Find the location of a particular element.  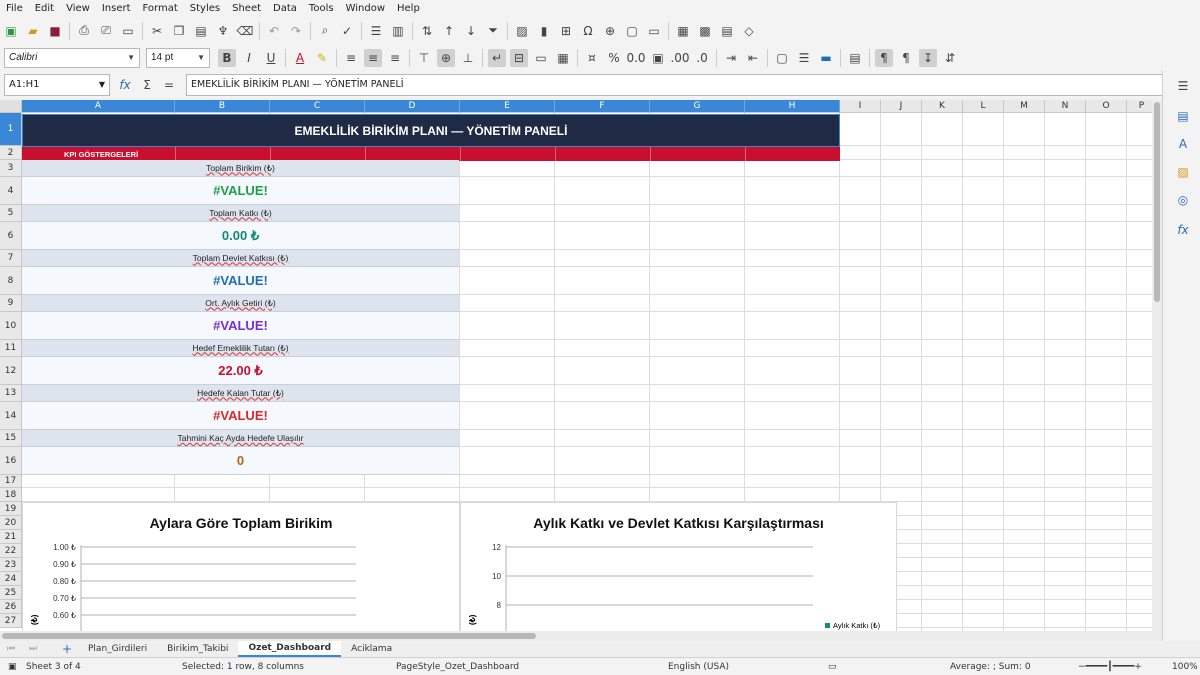

row-header-7: 7 is located at coordinates (11, 258).